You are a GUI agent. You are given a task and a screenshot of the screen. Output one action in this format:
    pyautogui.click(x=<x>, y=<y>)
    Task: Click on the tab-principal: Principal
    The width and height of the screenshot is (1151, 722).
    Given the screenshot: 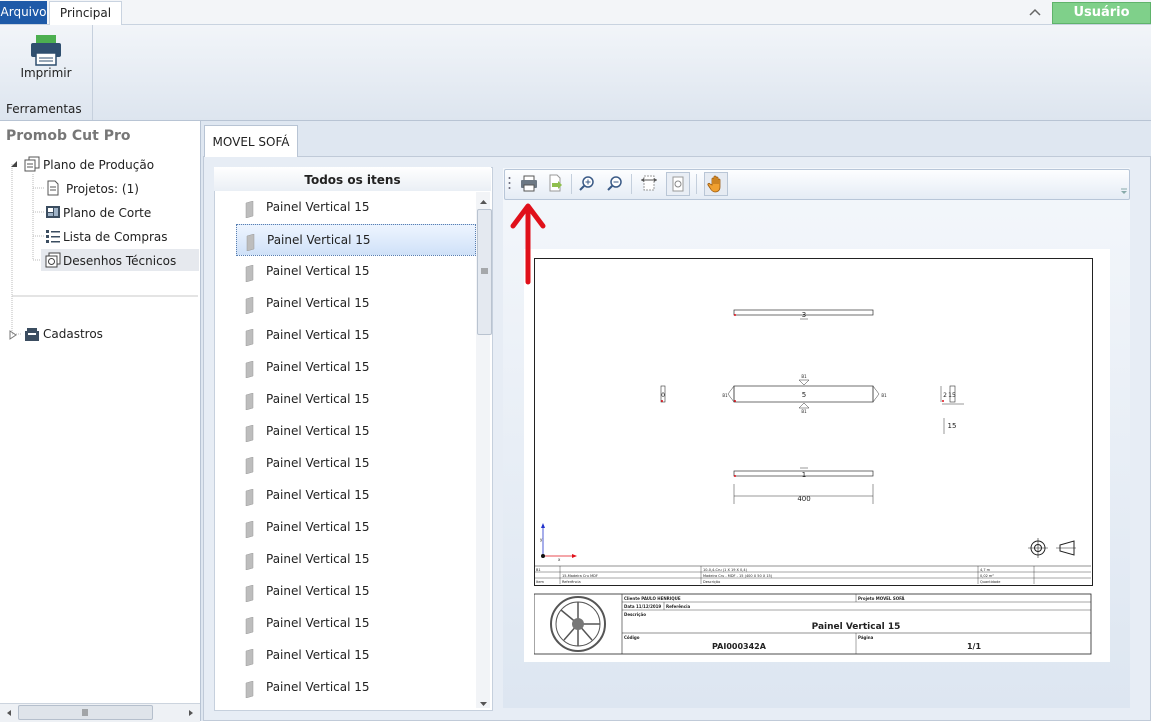 What is the action you would take?
    pyautogui.click(x=85, y=13)
    